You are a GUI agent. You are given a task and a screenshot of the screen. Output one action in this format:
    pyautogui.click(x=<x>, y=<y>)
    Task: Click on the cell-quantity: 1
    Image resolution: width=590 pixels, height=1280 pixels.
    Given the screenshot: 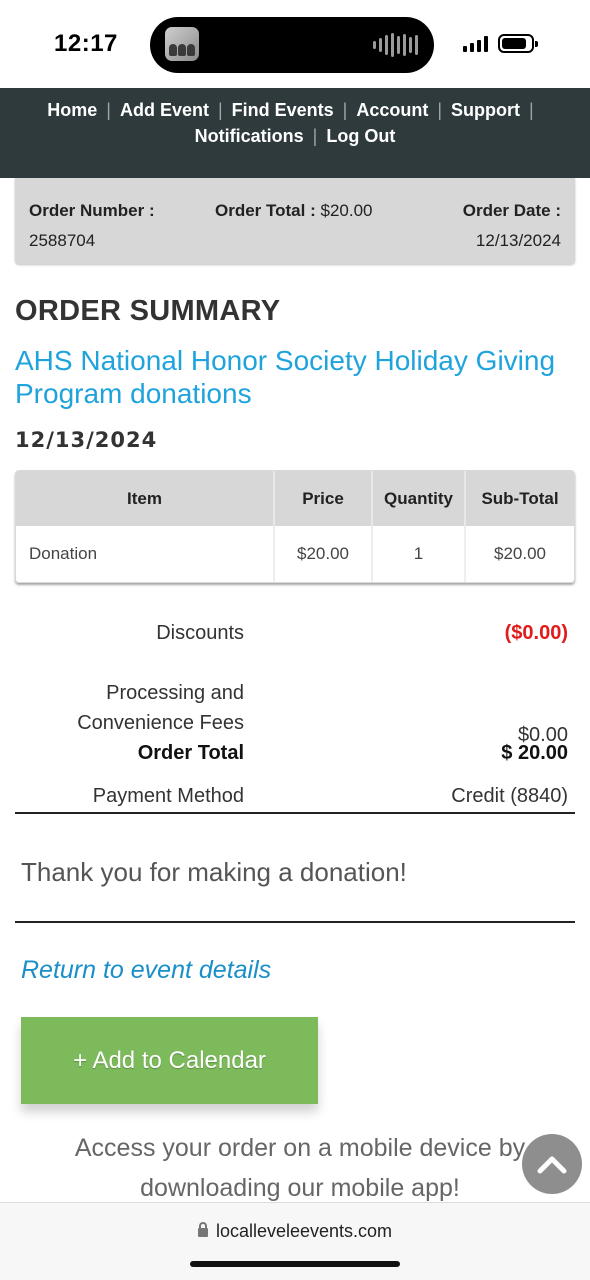 What is the action you would take?
    pyautogui.click(x=419, y=554)
    